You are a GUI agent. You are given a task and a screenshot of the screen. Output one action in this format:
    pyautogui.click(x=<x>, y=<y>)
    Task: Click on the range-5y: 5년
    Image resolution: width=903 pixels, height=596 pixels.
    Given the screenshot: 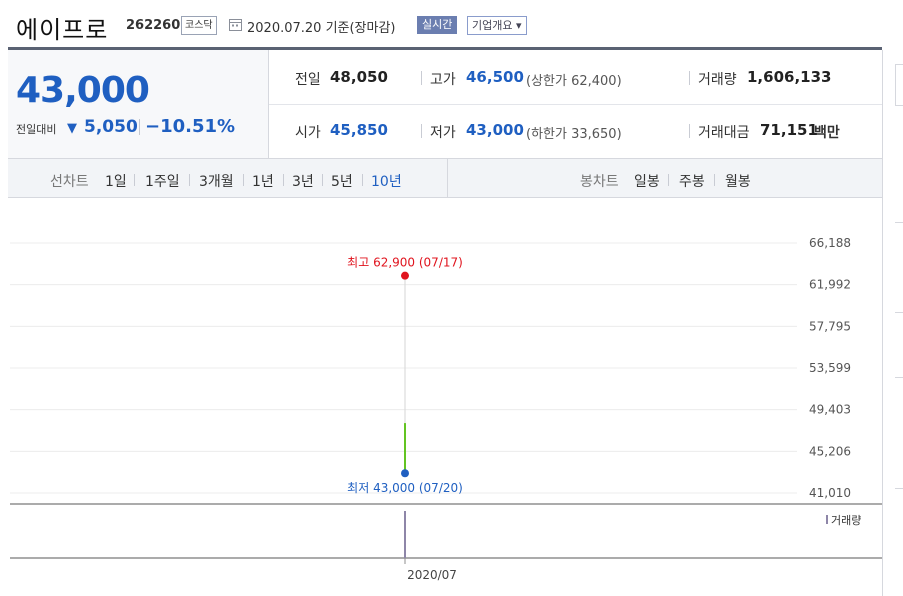 What is the action you would take?
    pyautogui.click(x=342, y=181)
    